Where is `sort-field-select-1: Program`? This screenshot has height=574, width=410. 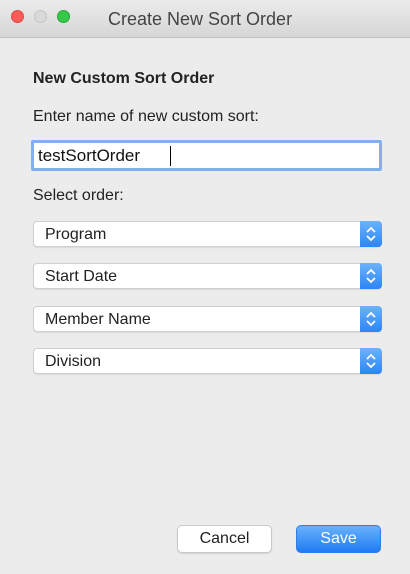 sort-field-select-1: Program is located at coordinates (207, 234).